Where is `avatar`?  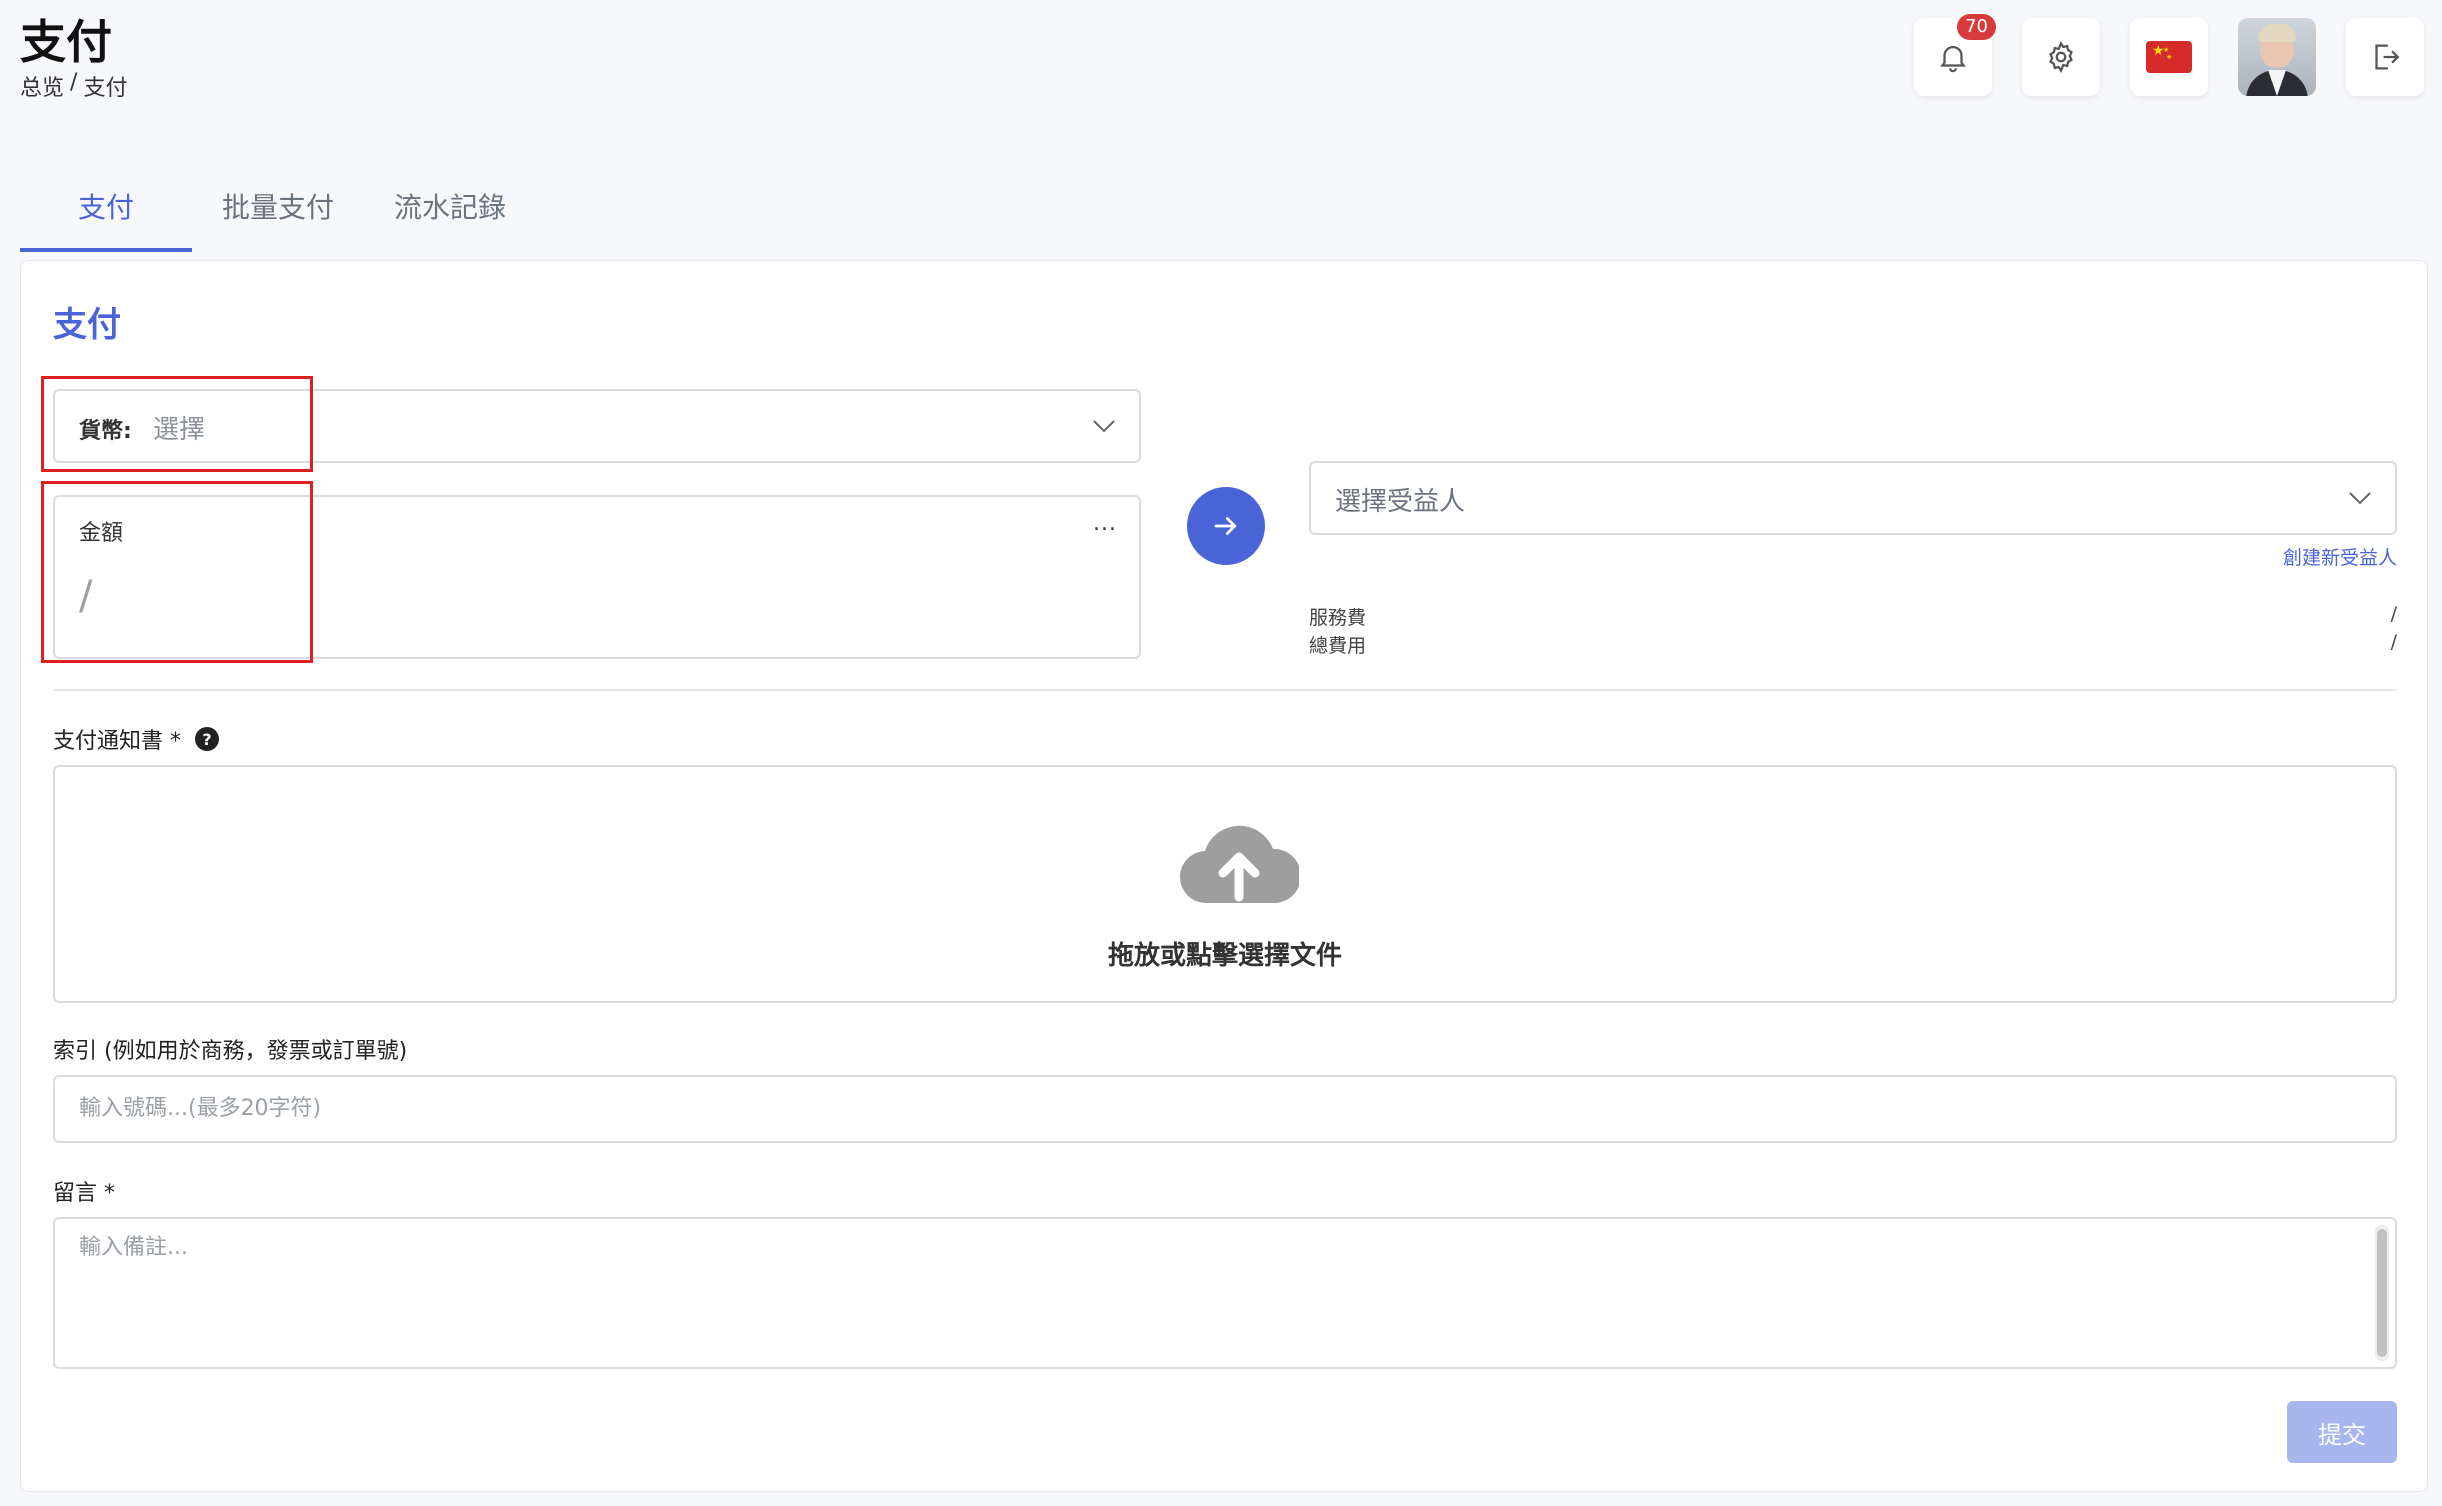 avatar is located at coordinates (2277, 57).